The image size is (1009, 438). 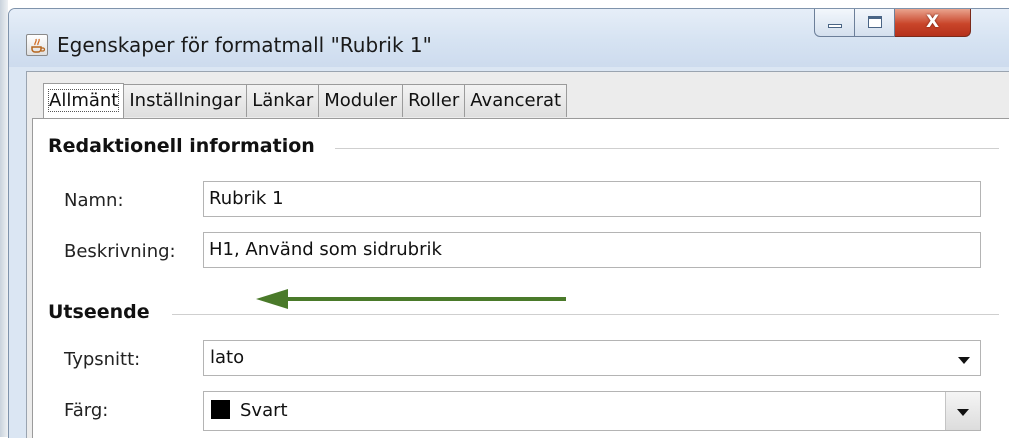 I want to click on maximize-icon, so click(x=875, y=22).